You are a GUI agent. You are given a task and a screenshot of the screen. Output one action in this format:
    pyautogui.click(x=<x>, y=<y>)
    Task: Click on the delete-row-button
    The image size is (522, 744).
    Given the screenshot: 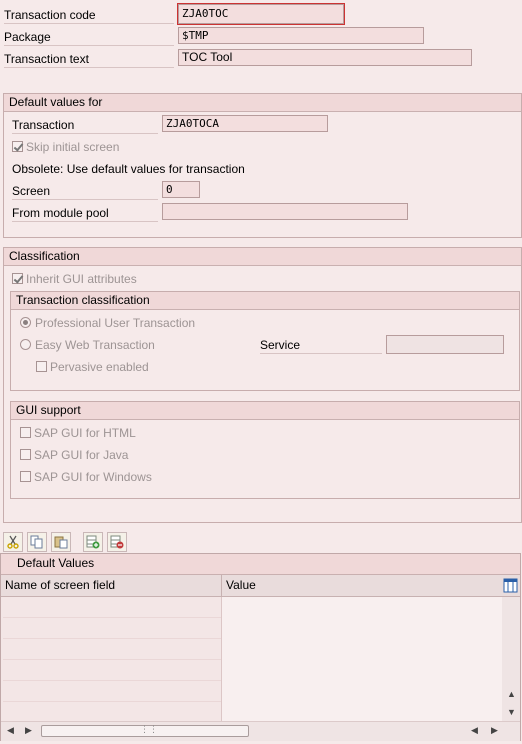 What is the action you would take?
    pyautogui.click(x=117, y=542)
    